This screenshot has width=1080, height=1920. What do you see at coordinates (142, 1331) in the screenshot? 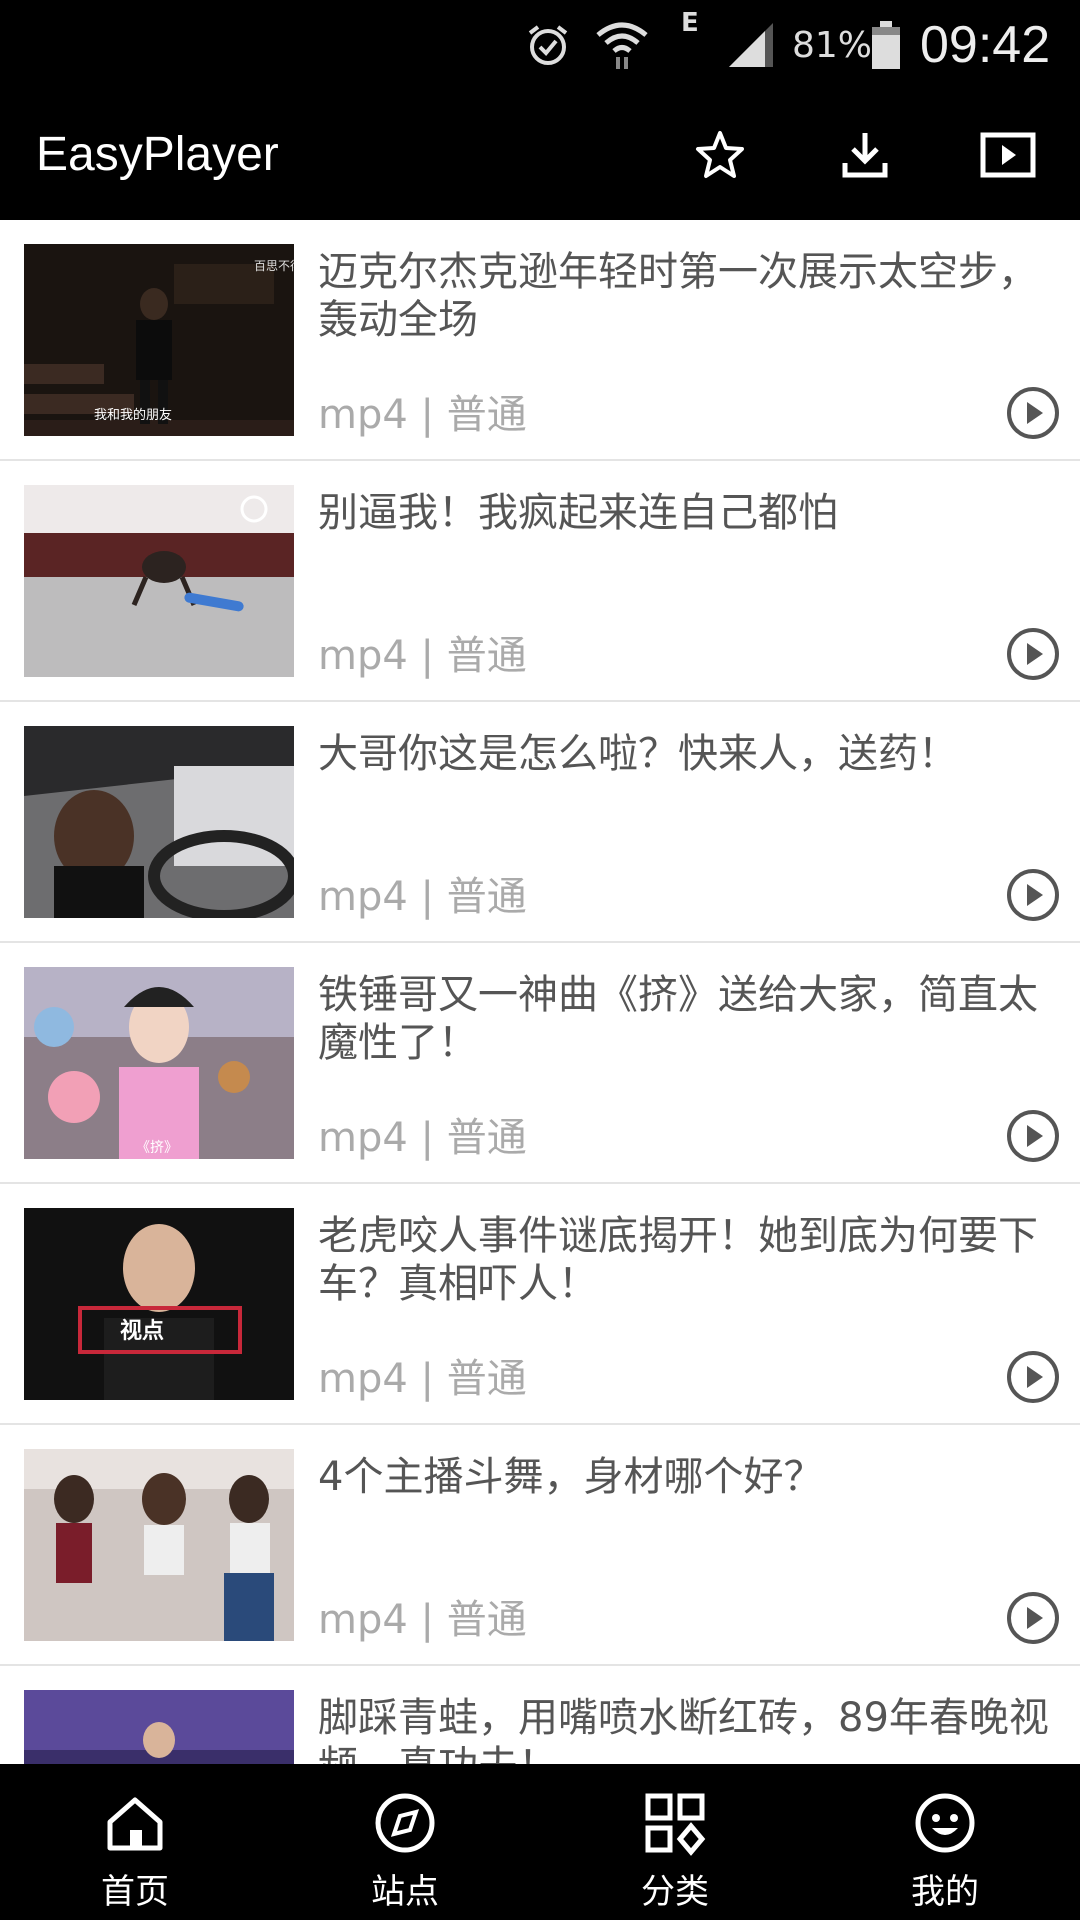
I see `svg-text: 视点` at bounding box center [142, 1331].